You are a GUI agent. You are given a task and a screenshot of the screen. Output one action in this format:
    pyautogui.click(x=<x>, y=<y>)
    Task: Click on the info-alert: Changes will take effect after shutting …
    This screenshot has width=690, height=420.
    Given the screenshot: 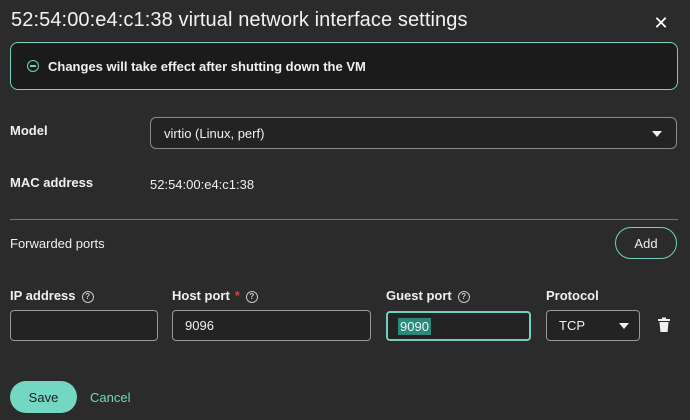 What is the action you would take?
    pyautogui.click(x=344, y=66)
    